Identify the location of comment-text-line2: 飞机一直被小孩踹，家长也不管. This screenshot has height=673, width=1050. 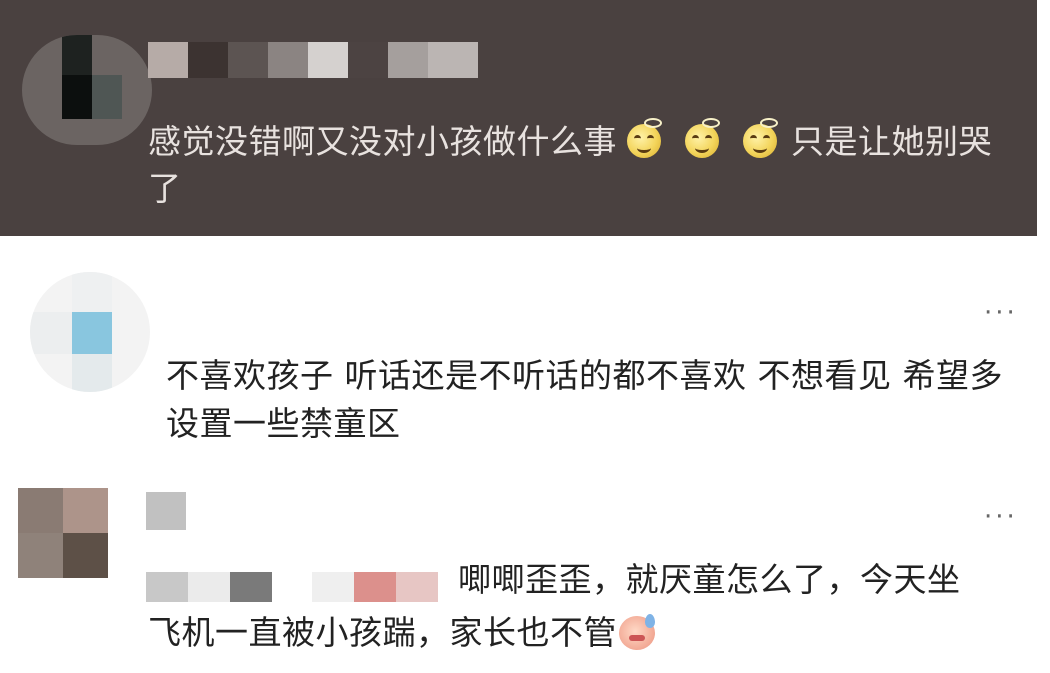
(578, 633).